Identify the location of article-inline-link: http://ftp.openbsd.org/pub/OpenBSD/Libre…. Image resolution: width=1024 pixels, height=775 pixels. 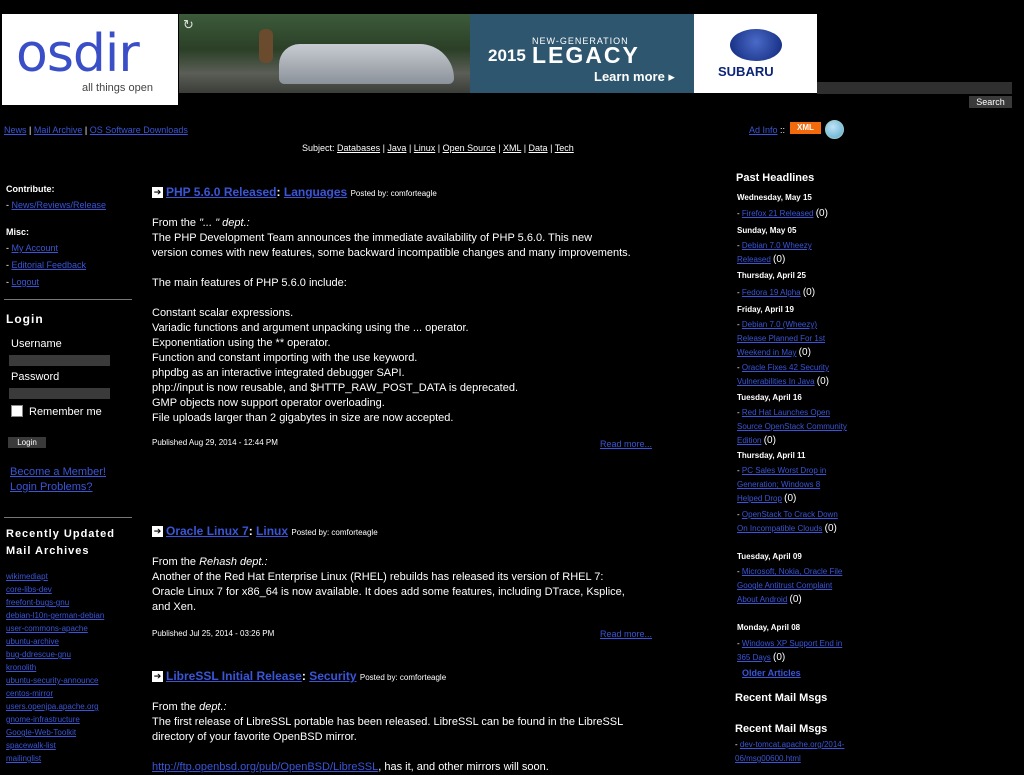
(265, 767).